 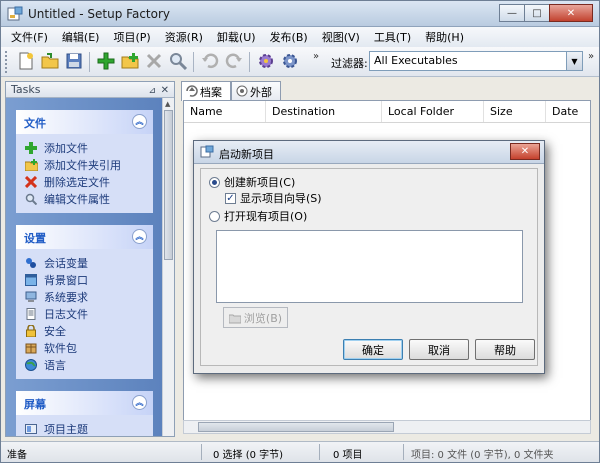 I want to click on pin-icon: ⊿, so click(x=152, y=91).